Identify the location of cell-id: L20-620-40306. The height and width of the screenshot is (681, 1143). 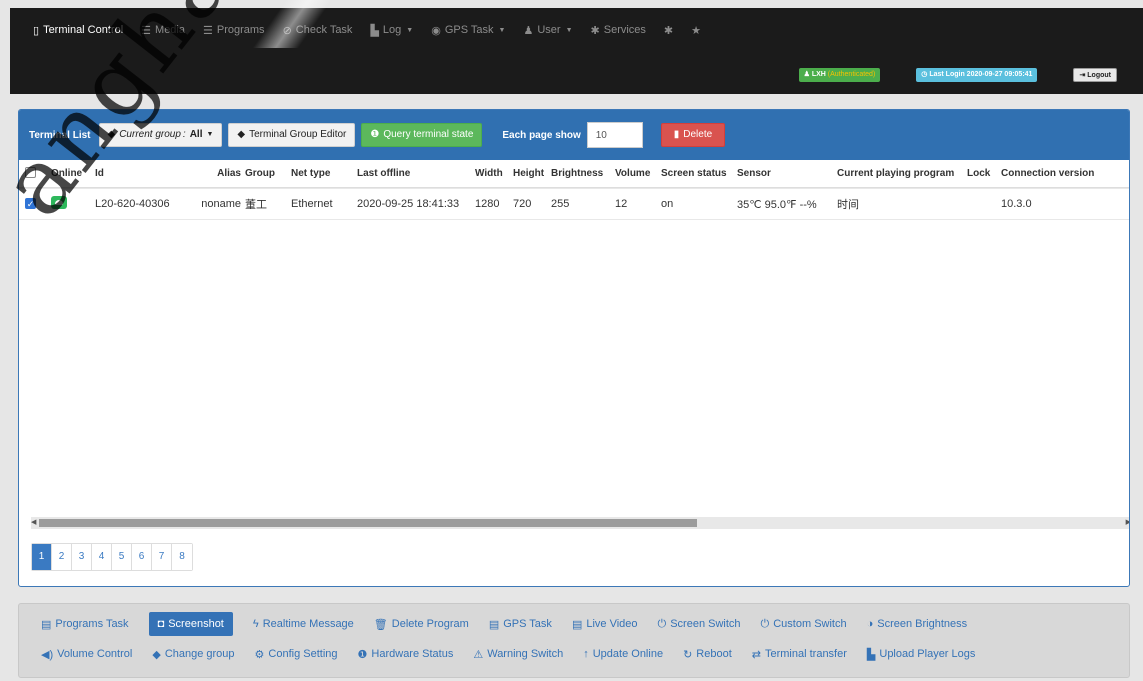
(132, 204).